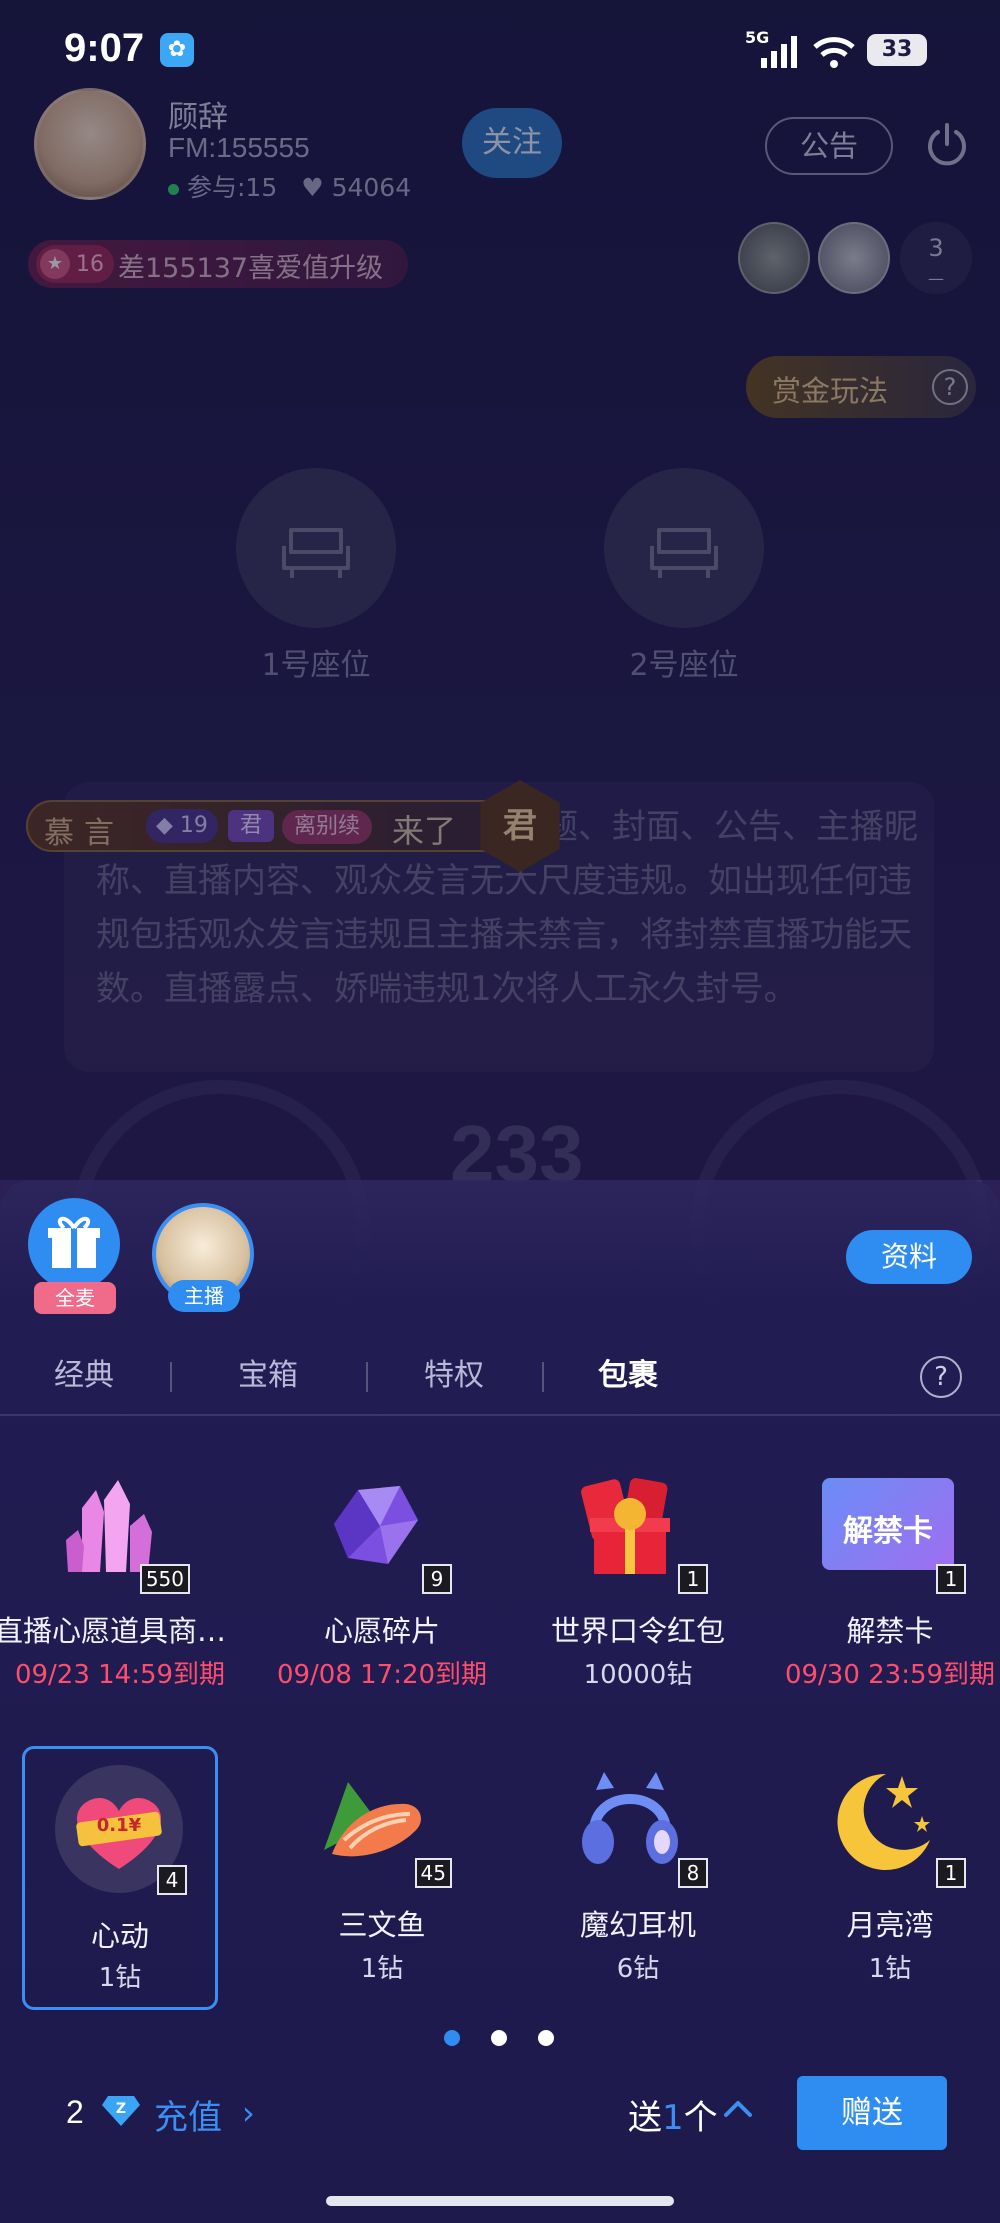  I want to click on diamond-icon: Z, so click(121, 2110).